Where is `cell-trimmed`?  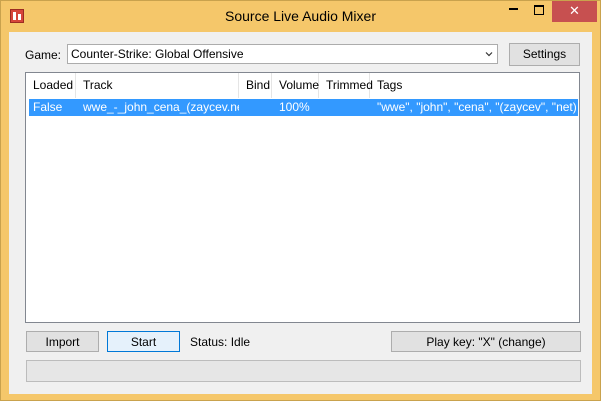 cell-trimmed is located at coordinates (348, 107).